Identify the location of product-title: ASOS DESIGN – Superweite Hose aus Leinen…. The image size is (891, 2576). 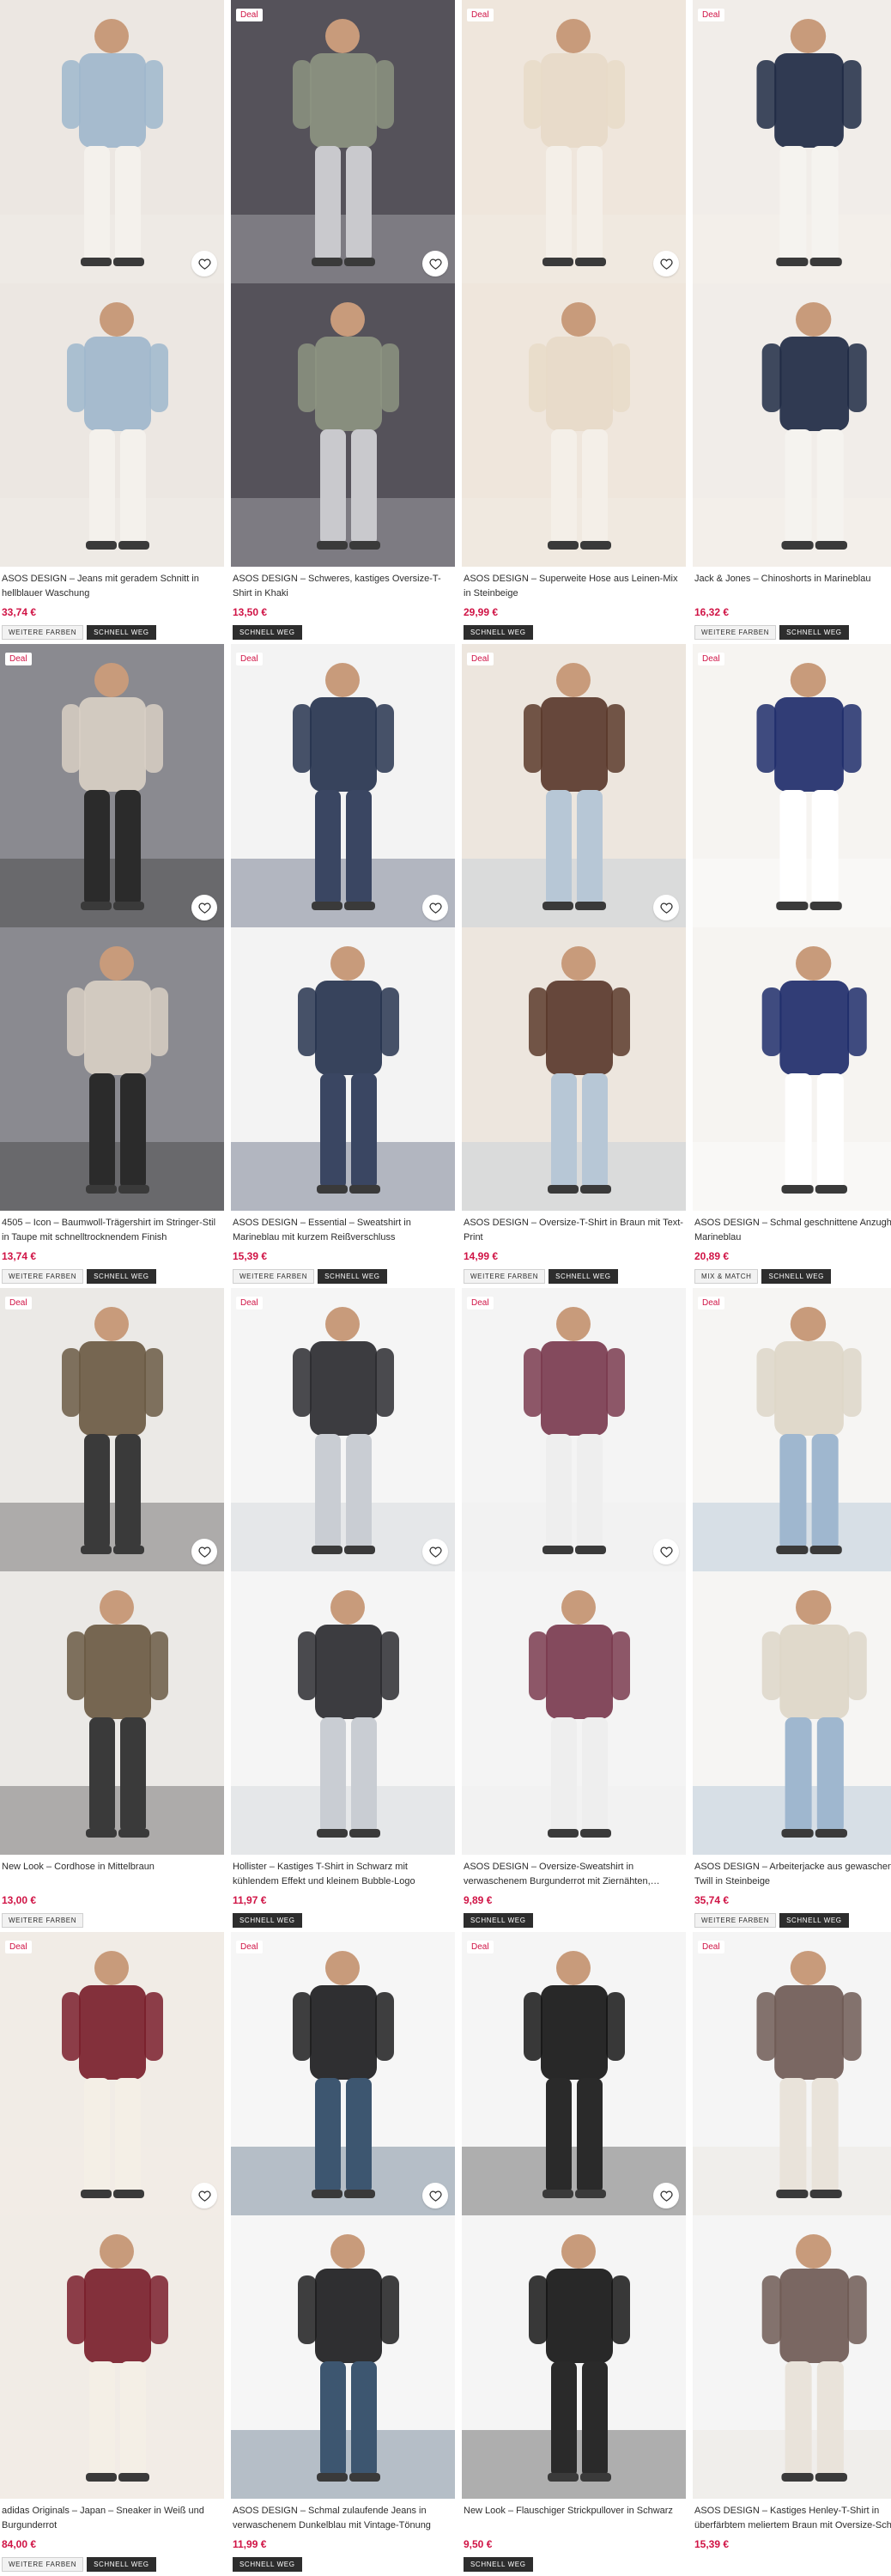
(574, 587).